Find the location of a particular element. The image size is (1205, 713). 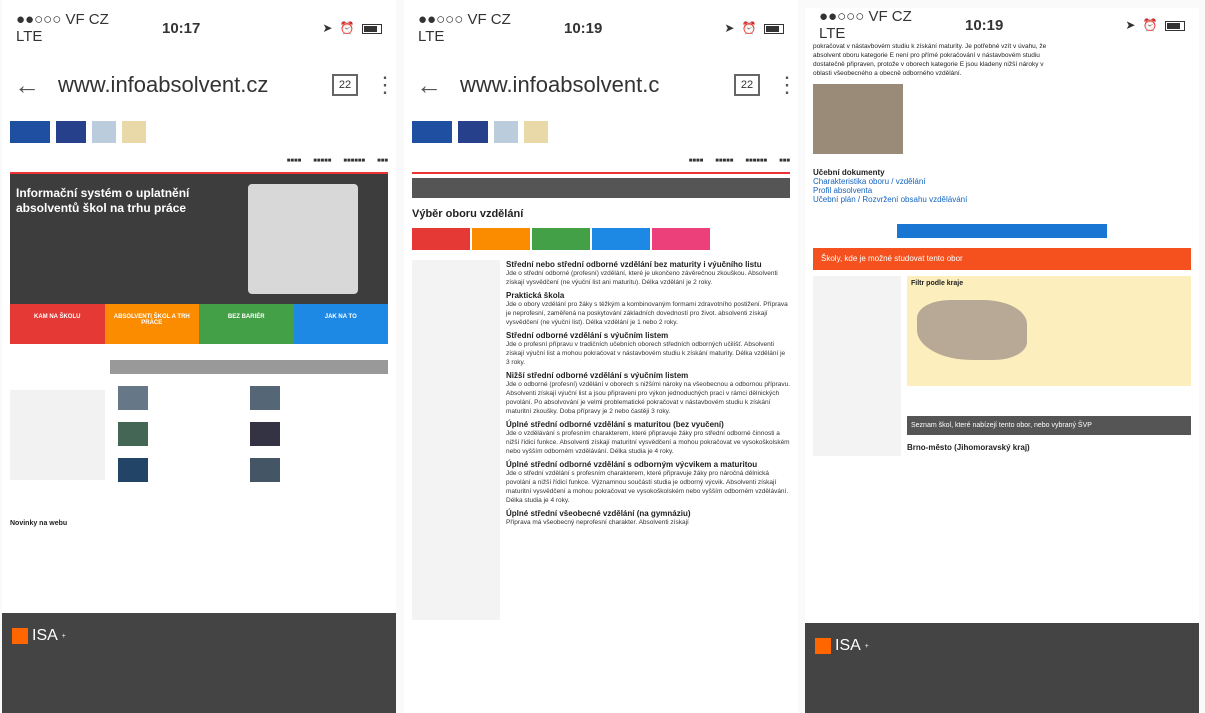

side-links is located at coordinates (57, 435).